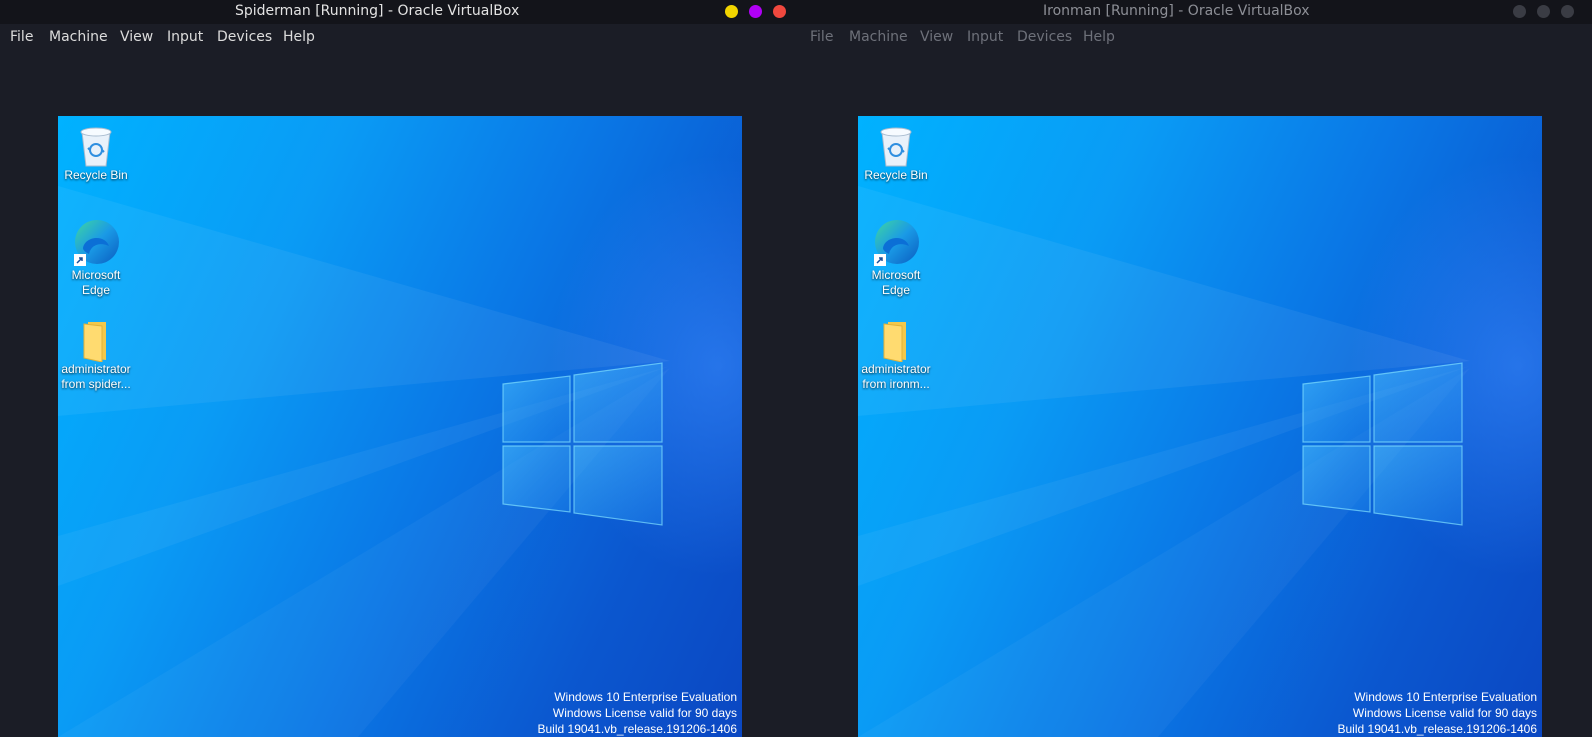 The width and height of the screenshot is (1592, 737). I want to click on title-bar: Ironman [Running] - Oracle VirtualBox, so click(1194, 12).